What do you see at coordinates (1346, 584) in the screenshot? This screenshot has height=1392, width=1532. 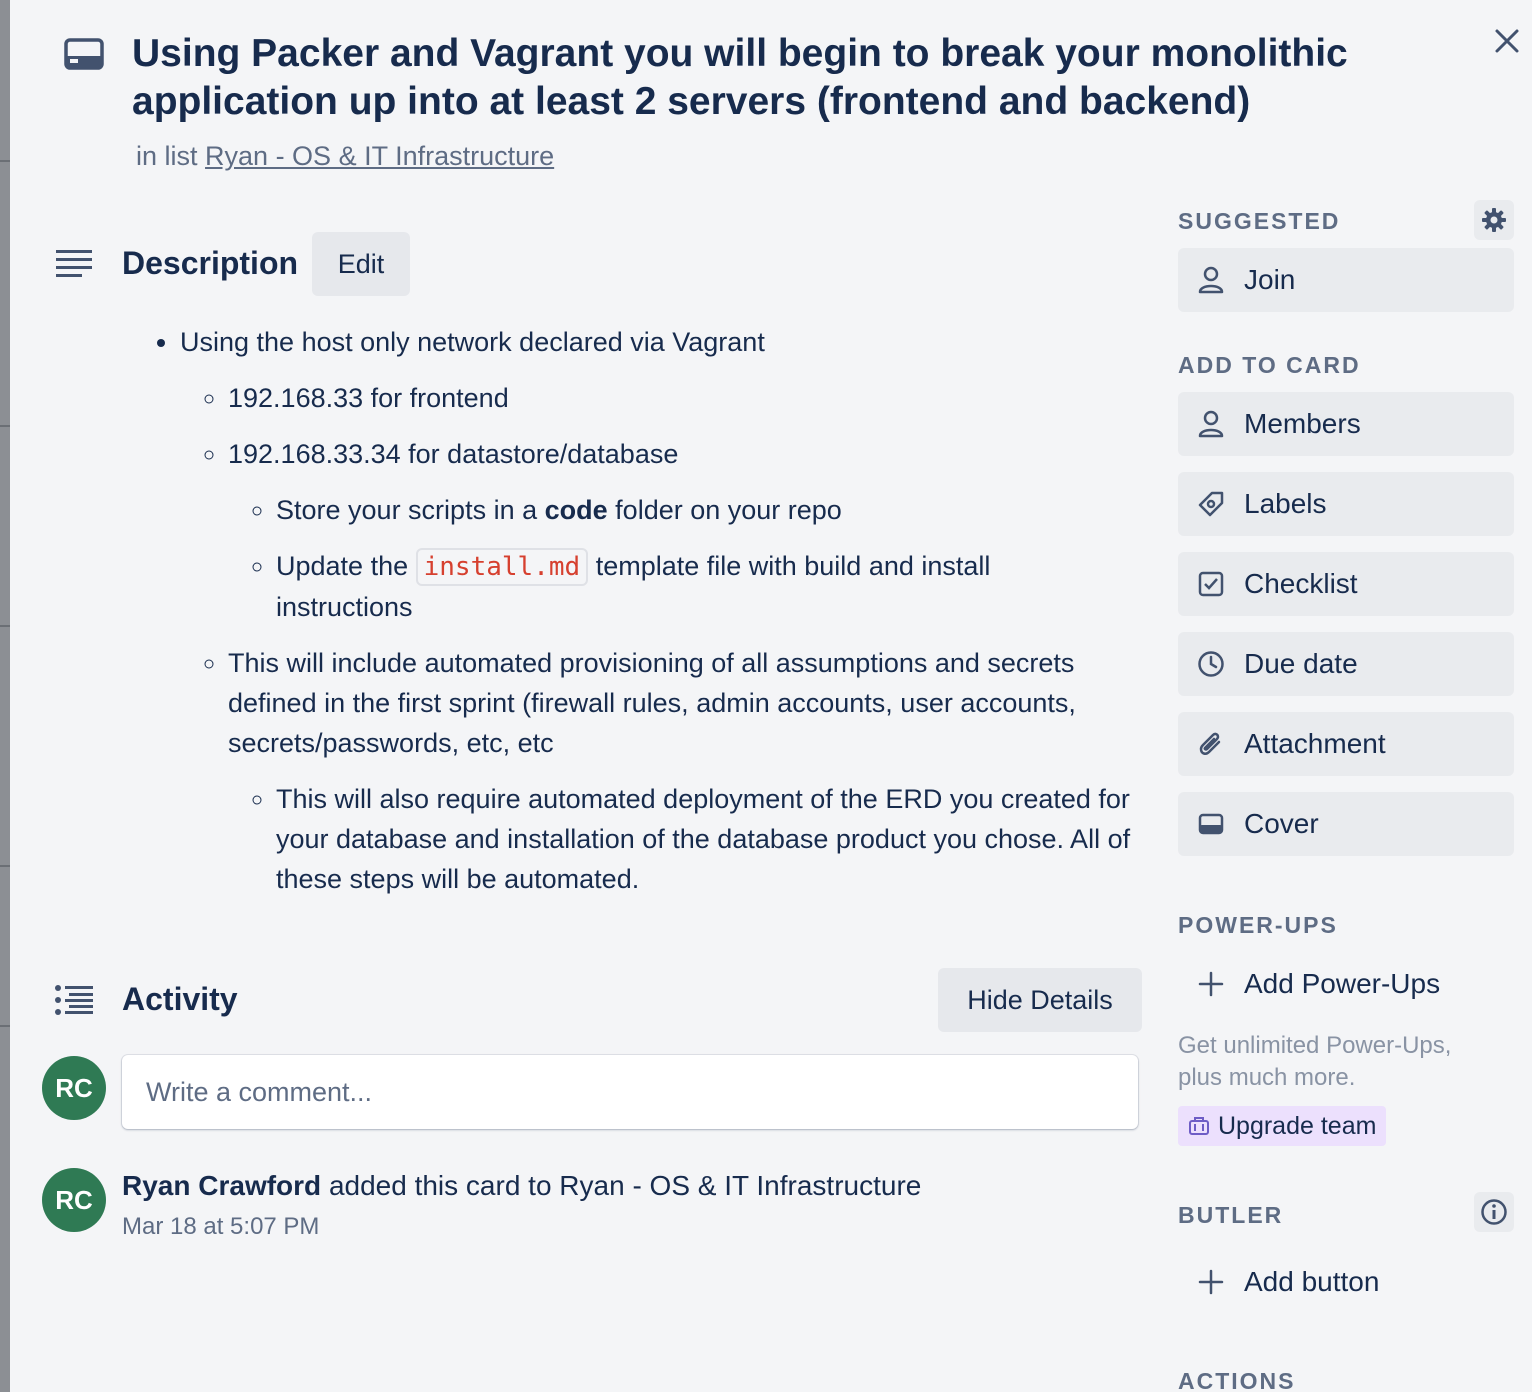 I see `checklist-button: Checklist` at bounding box center [1346, 584].